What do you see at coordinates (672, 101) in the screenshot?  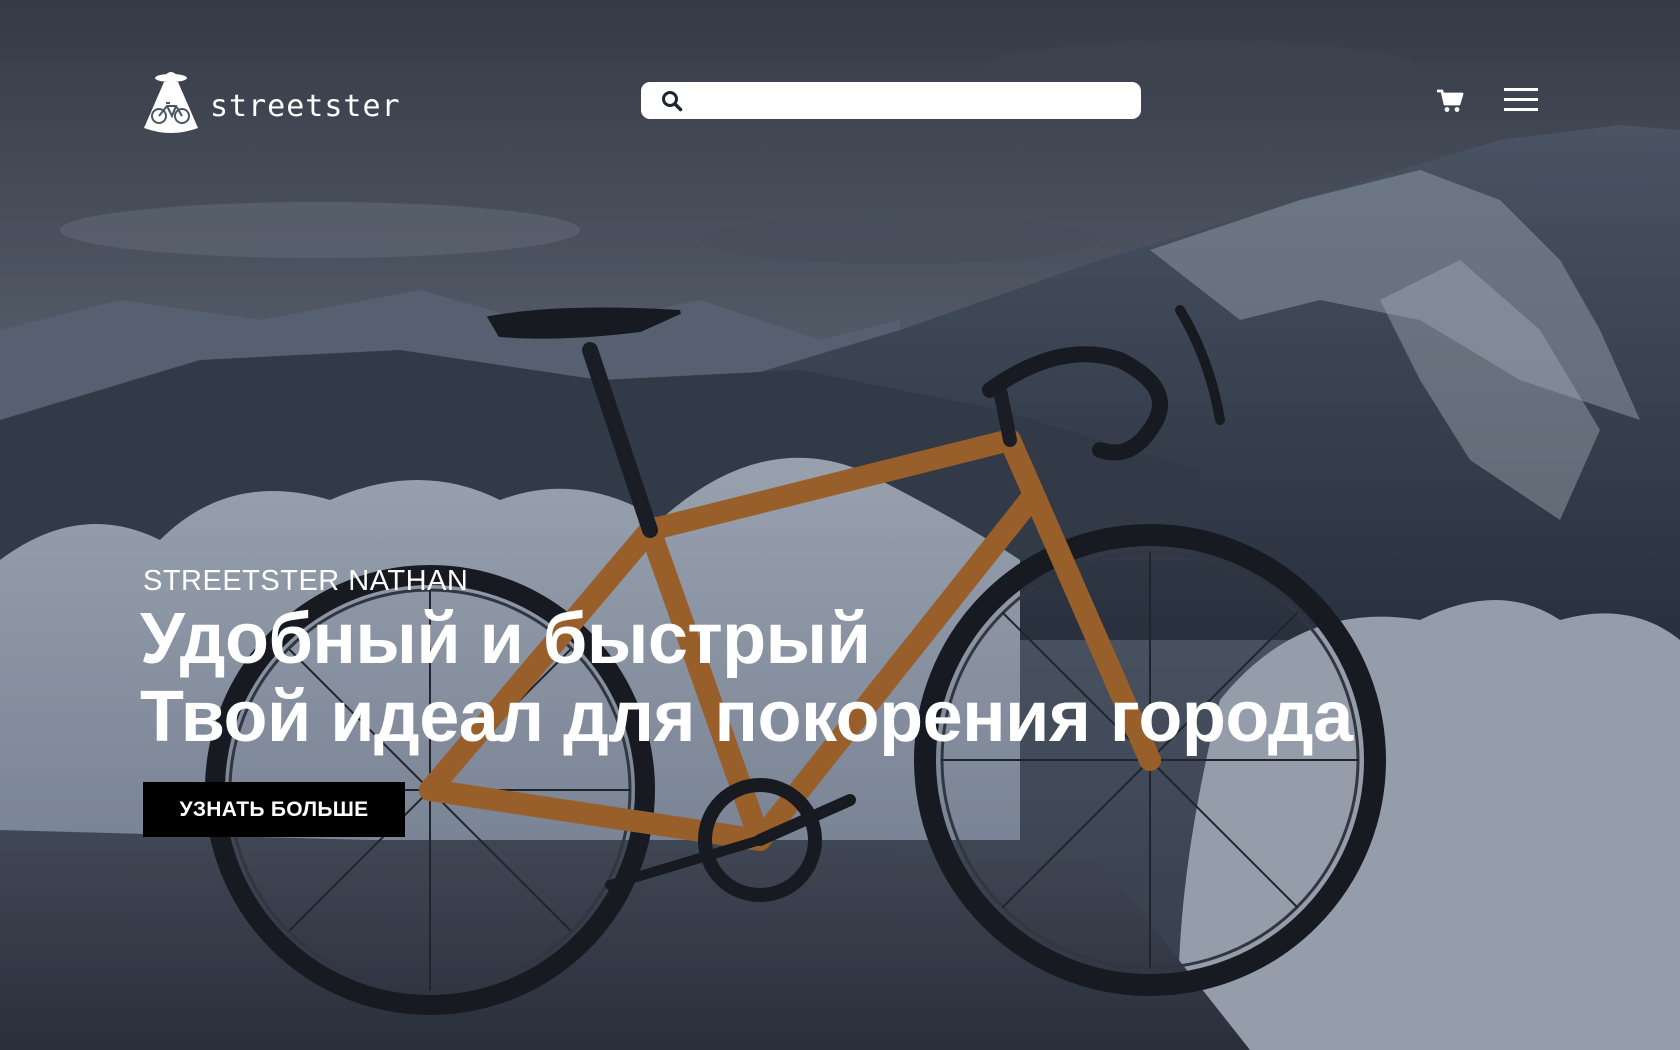 I see `search-icon` at bounding box center [672, 101].